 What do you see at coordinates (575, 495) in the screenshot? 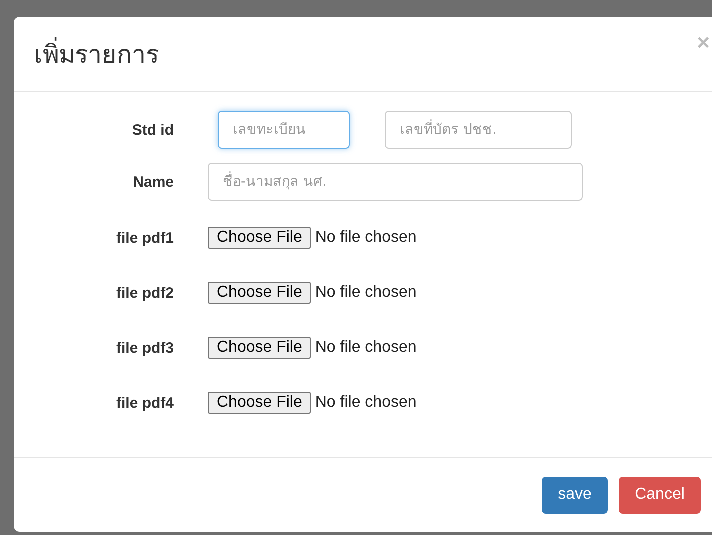
I see `save-button: save` at bounding box center [575, 495].